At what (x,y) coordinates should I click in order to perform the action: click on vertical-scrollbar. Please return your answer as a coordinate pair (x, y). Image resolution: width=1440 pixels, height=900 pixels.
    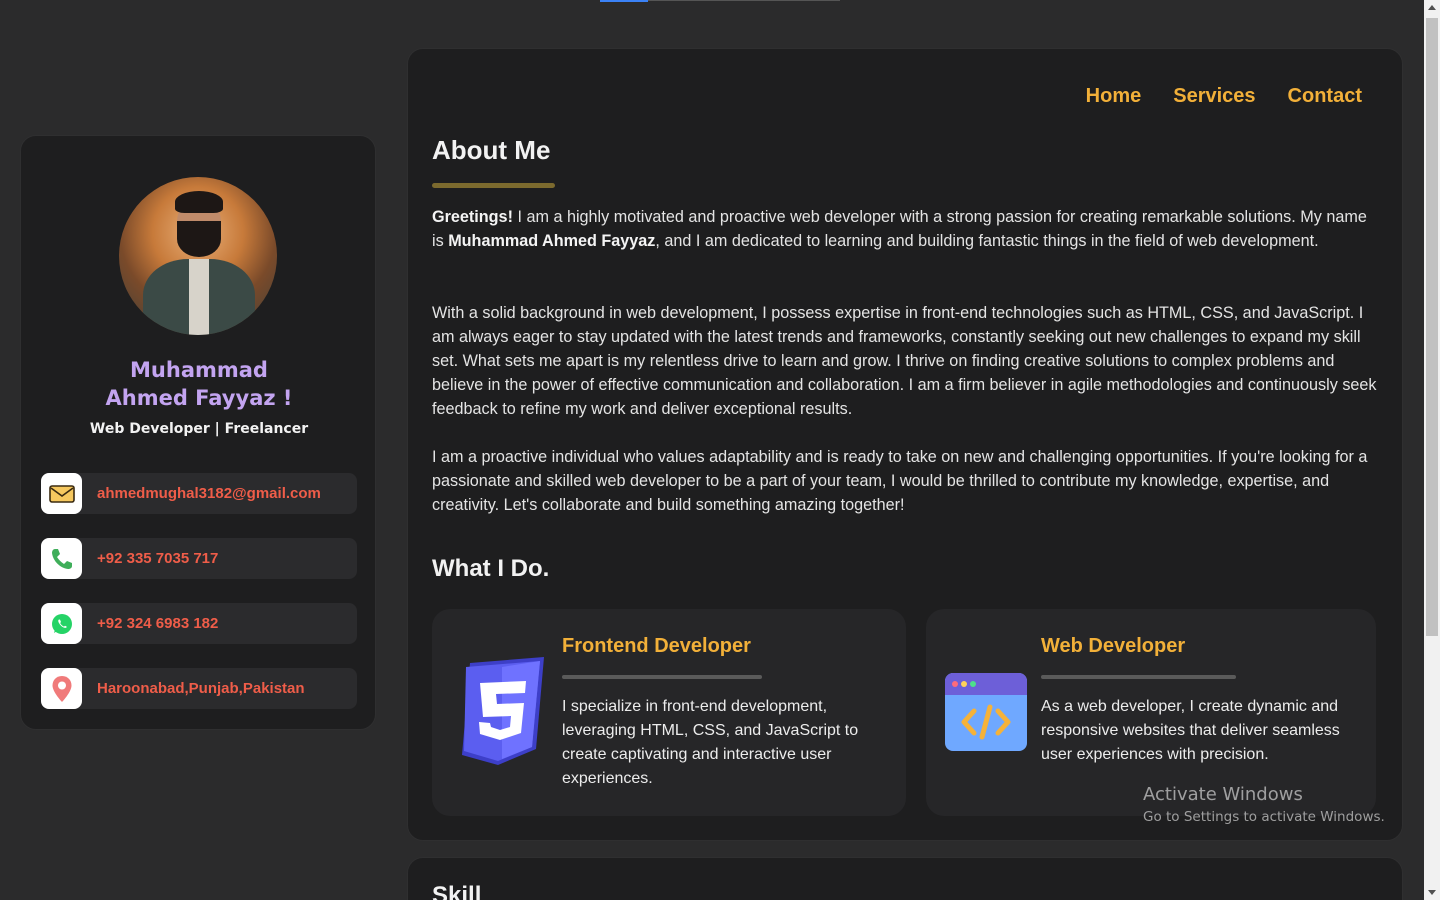
    Looking at the image, I should click on (1432, 450).